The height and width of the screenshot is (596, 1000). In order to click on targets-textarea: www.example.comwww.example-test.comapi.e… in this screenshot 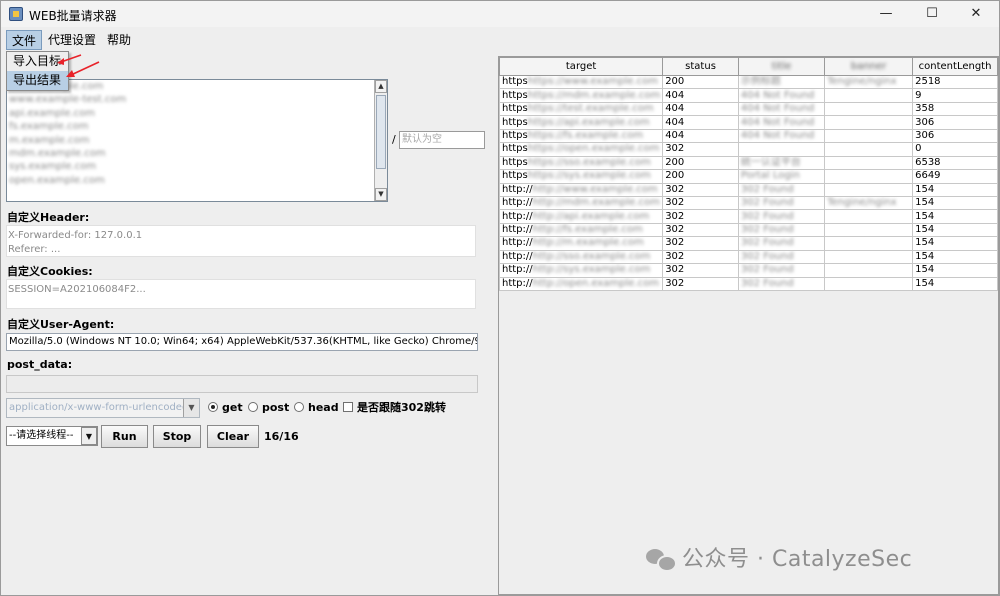, I will do `click(197, 140)`.